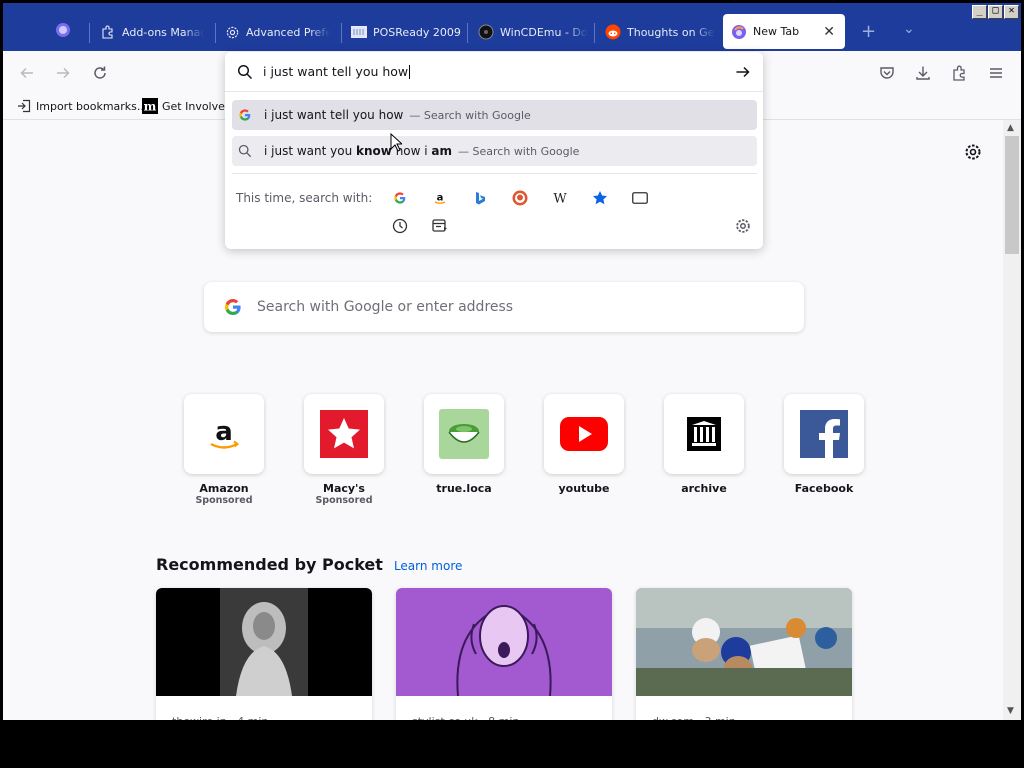 The height and width of the screenshot is (768, 1024). Describe the element at coordinates (464, 434) in the screenshot. I see `bowl-icon` at that location.